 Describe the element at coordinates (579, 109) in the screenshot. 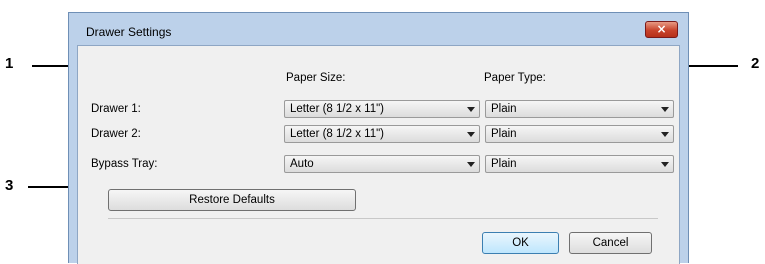

I see `drawer-1-paper-type-select: Plain` at that location.